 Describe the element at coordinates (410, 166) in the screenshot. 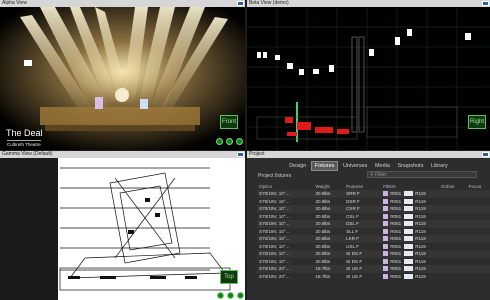

I see `tab-snapshots: Snapshots` at that location.